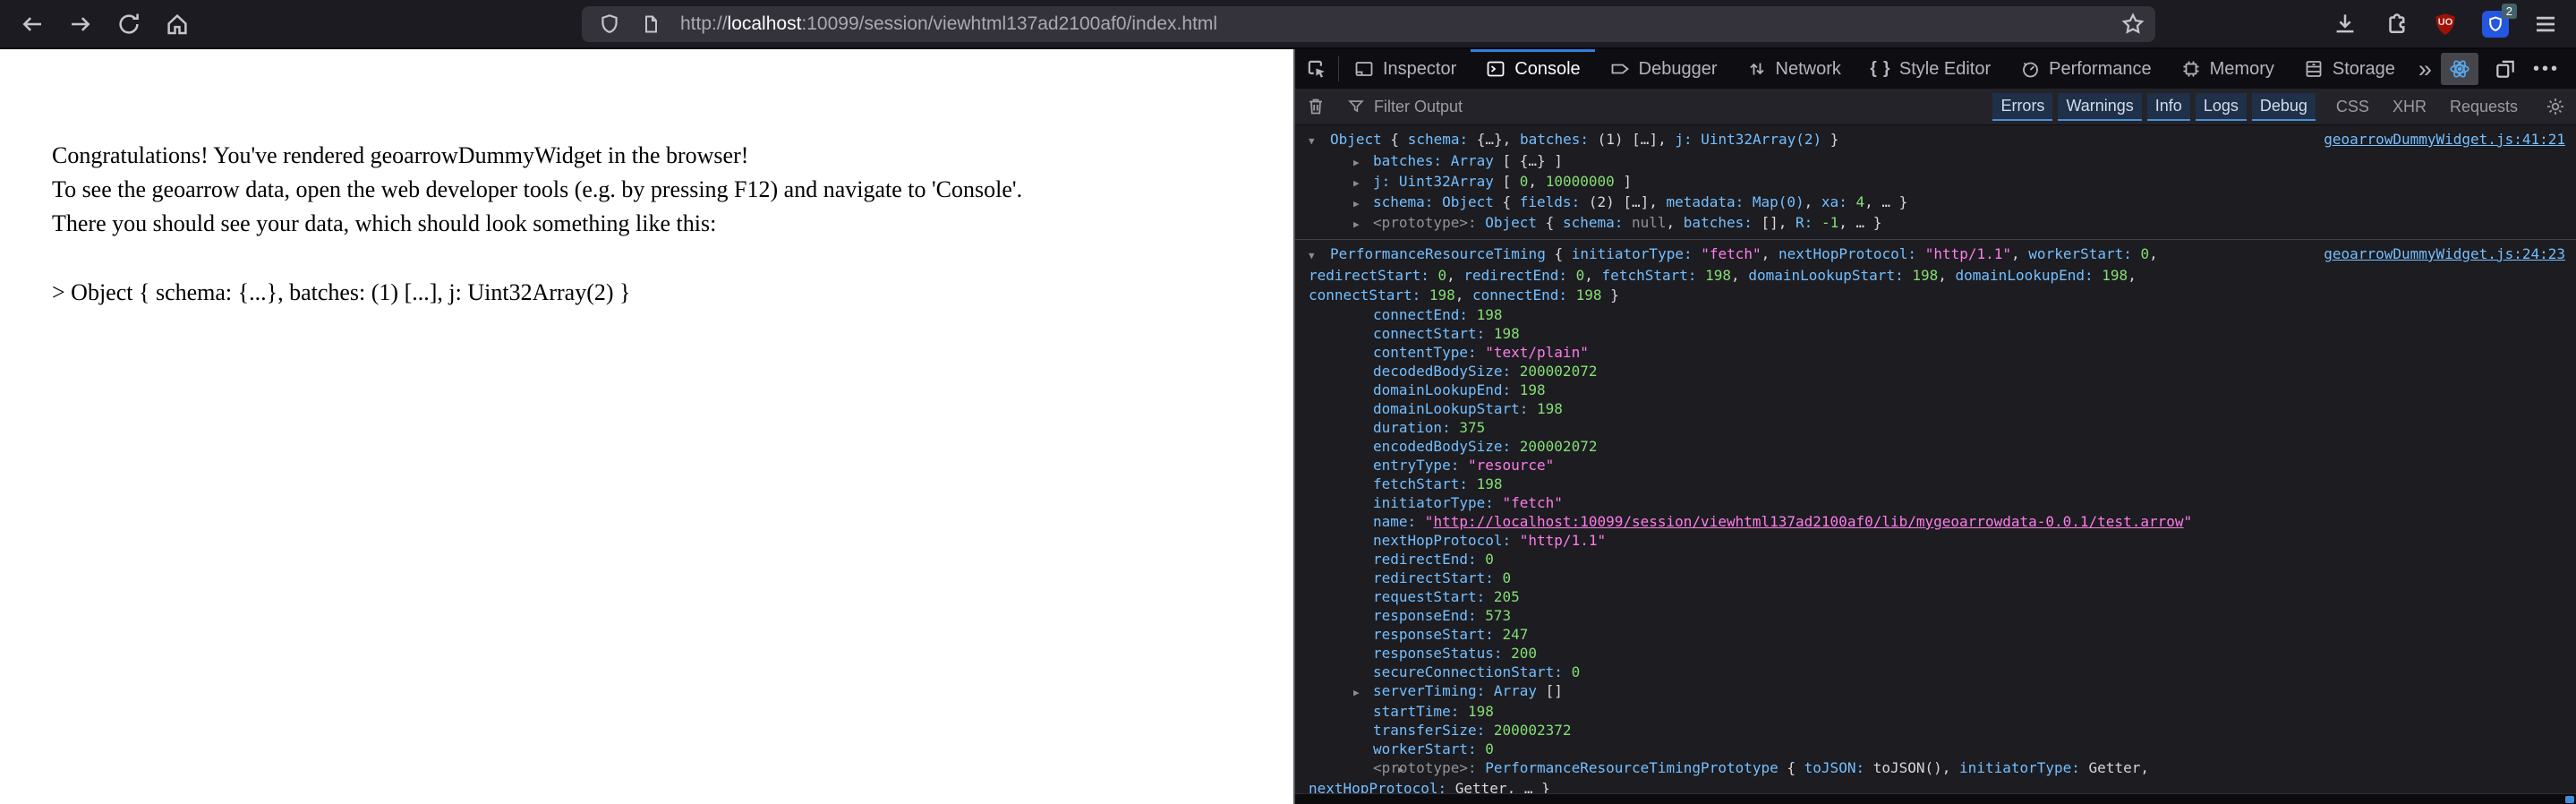 This screenshot has height=804, width=2576. Describe the element at coordinates (1524, 654) in the screenshot. I see `console-token: 200` at that location.